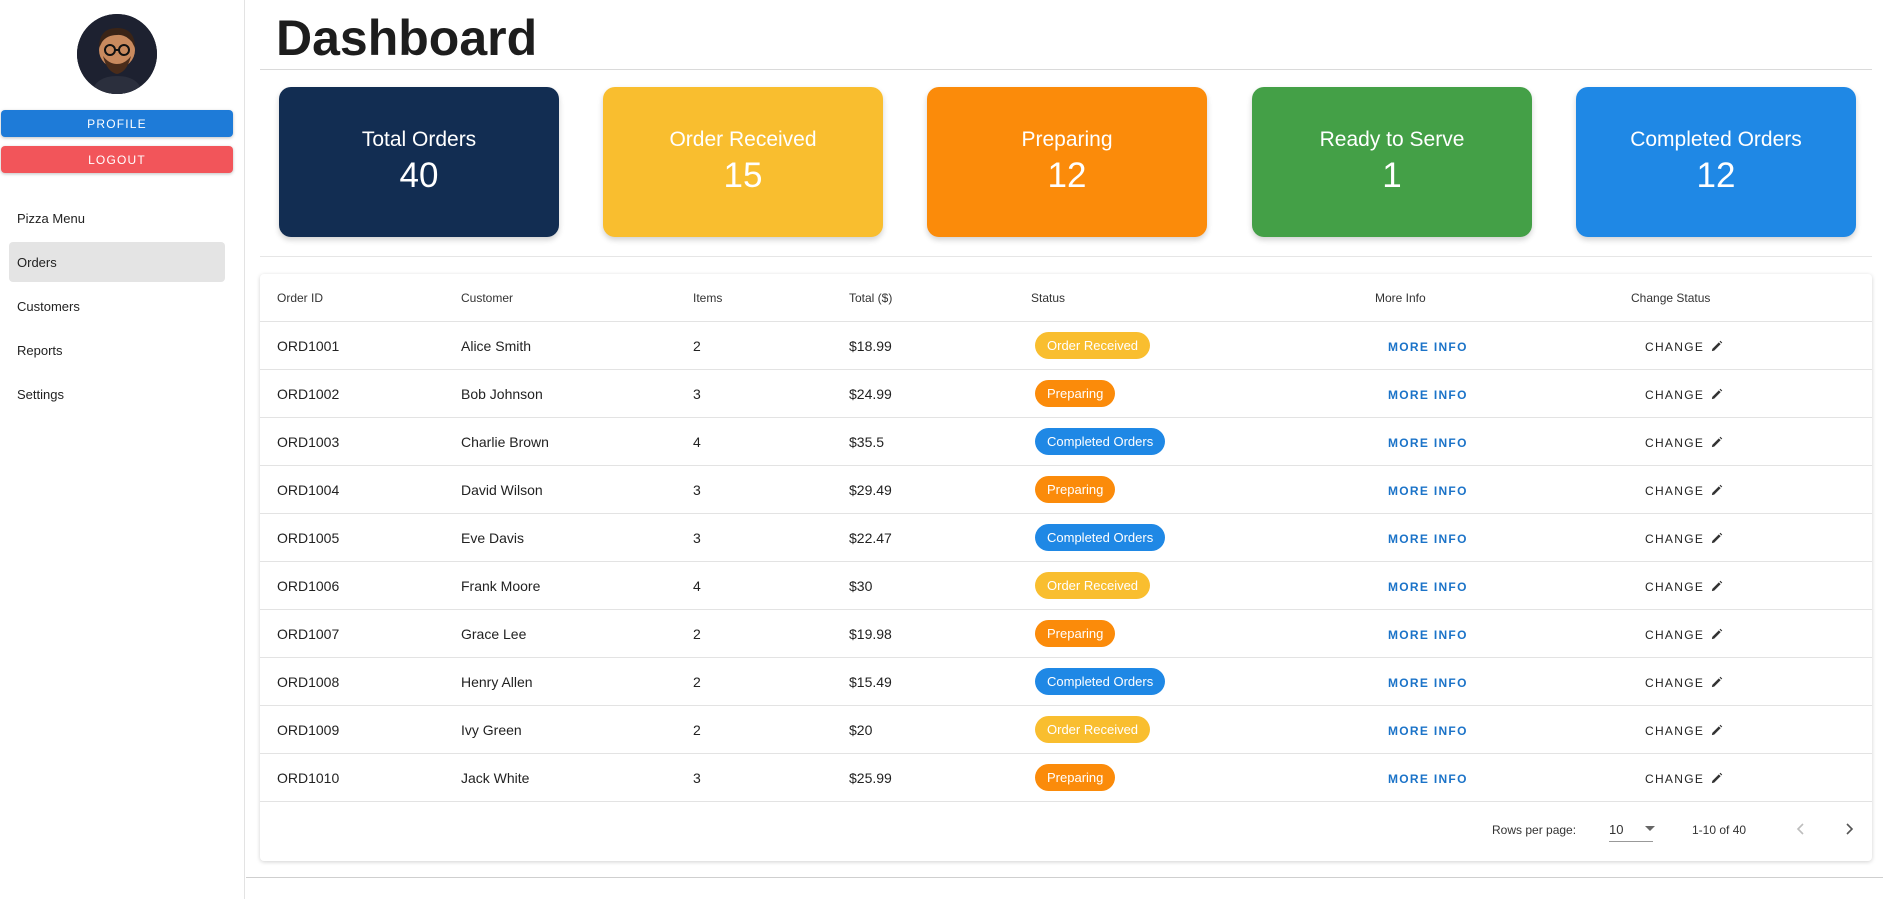 This screenshot has width=1883, height=899. I want to click on card-title: Total Orders, so click(419, 139).